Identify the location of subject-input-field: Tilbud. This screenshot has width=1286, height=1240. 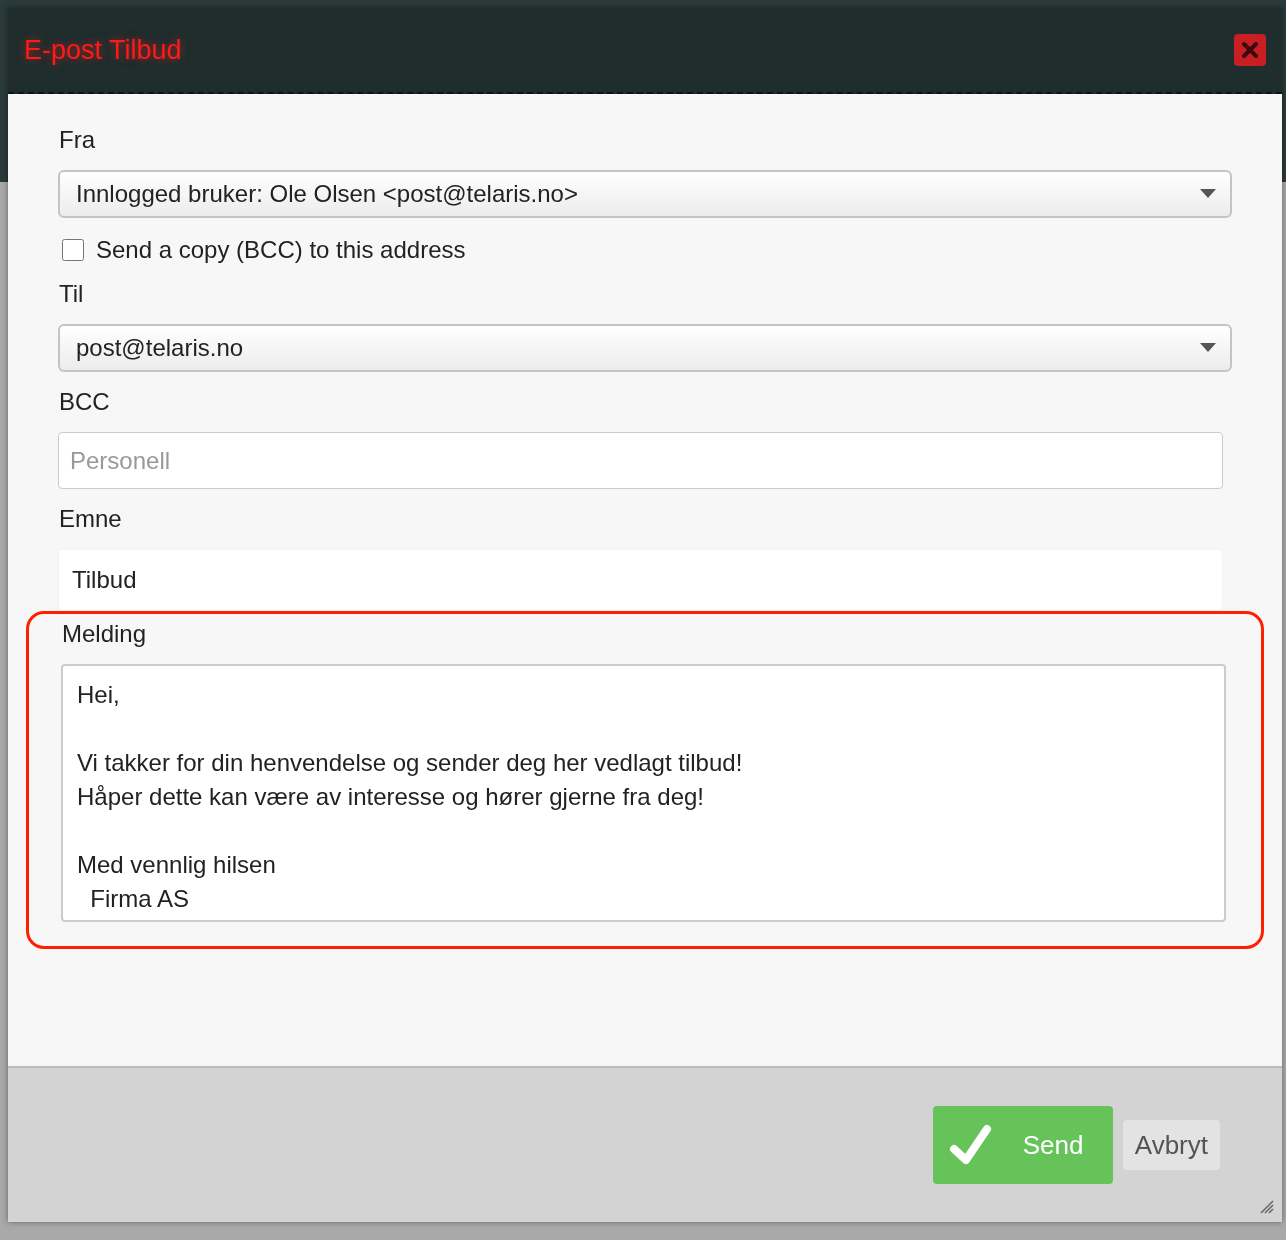
(640, 580).